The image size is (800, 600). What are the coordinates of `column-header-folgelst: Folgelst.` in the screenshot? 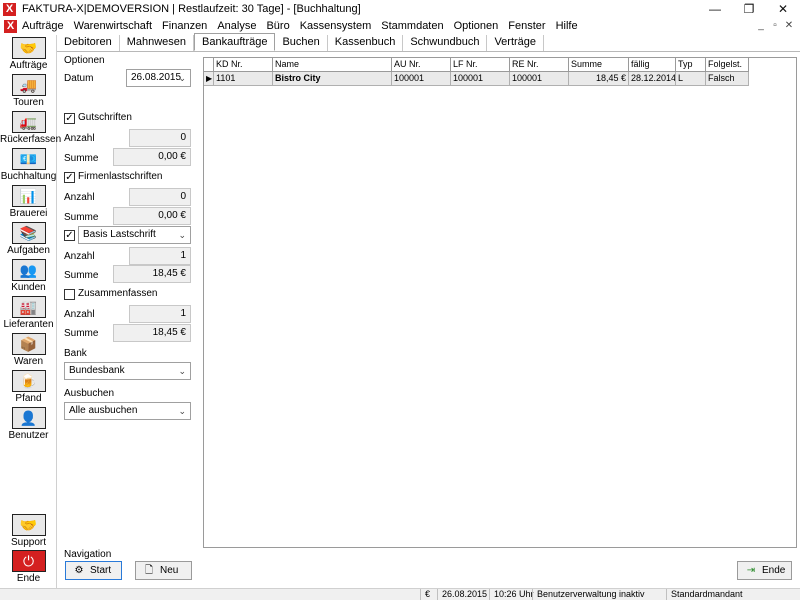 It's located at (727, 65).